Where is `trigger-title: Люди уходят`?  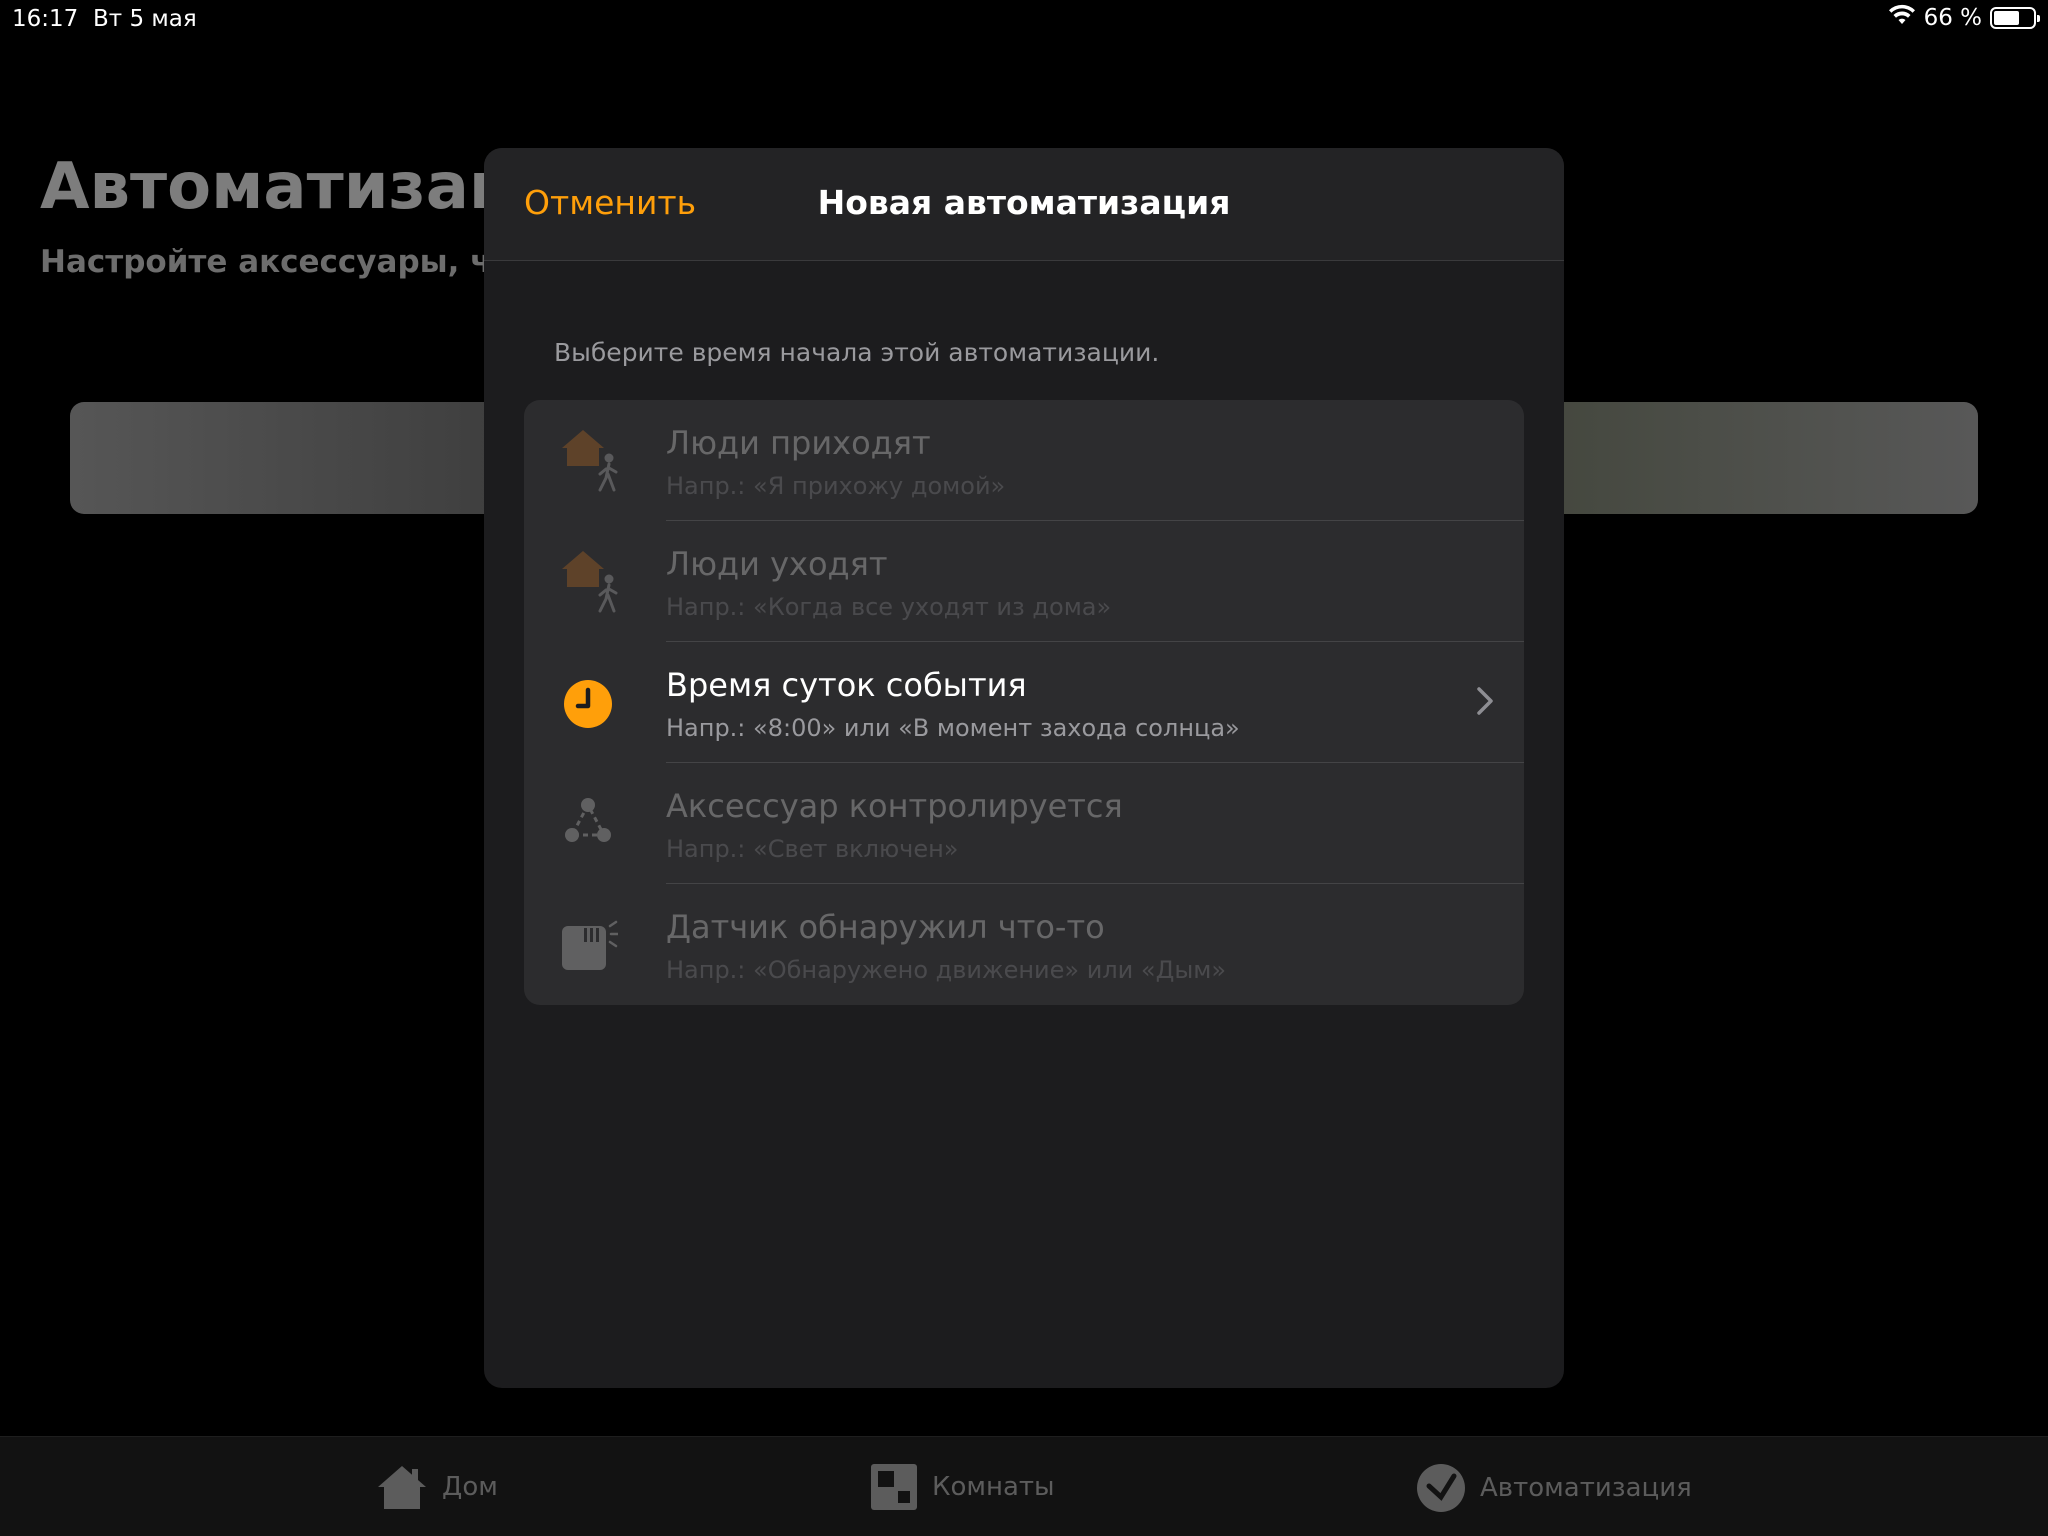 trigger-title: Люди уходят is located at coordinates (777, 564).